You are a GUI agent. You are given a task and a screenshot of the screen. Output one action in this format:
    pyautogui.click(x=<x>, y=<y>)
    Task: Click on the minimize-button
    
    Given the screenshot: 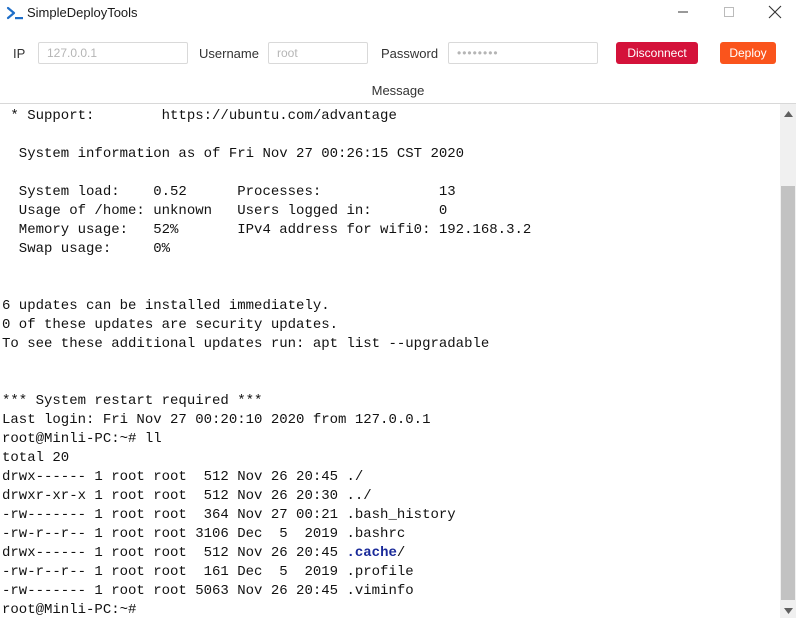 What is the action you would take?
    pyautogui.click(x=683, y=14)
    